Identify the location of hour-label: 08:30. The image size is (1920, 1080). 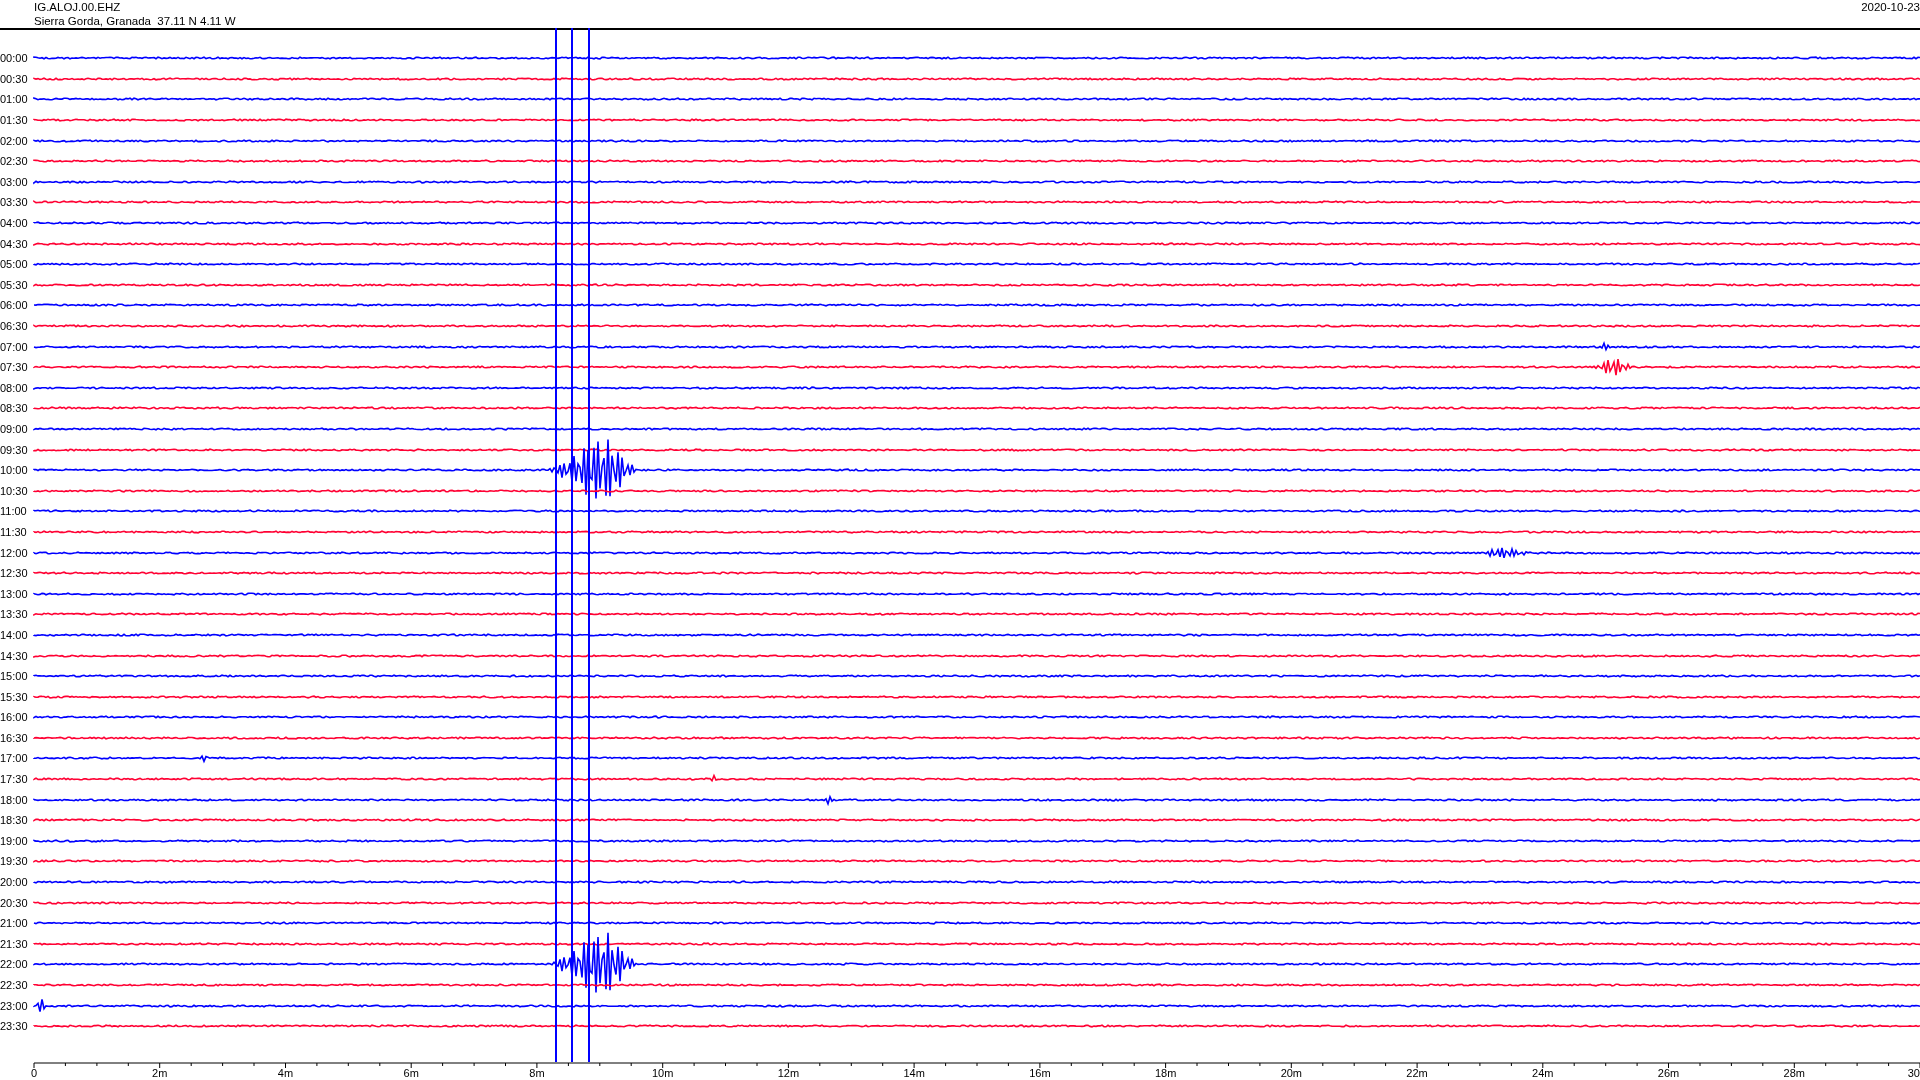
(14, 408).